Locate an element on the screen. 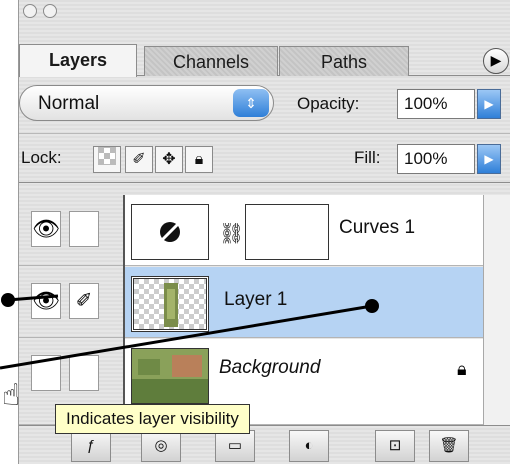  opacity-slider-button: ▶ is located at coordinates (489, 104).